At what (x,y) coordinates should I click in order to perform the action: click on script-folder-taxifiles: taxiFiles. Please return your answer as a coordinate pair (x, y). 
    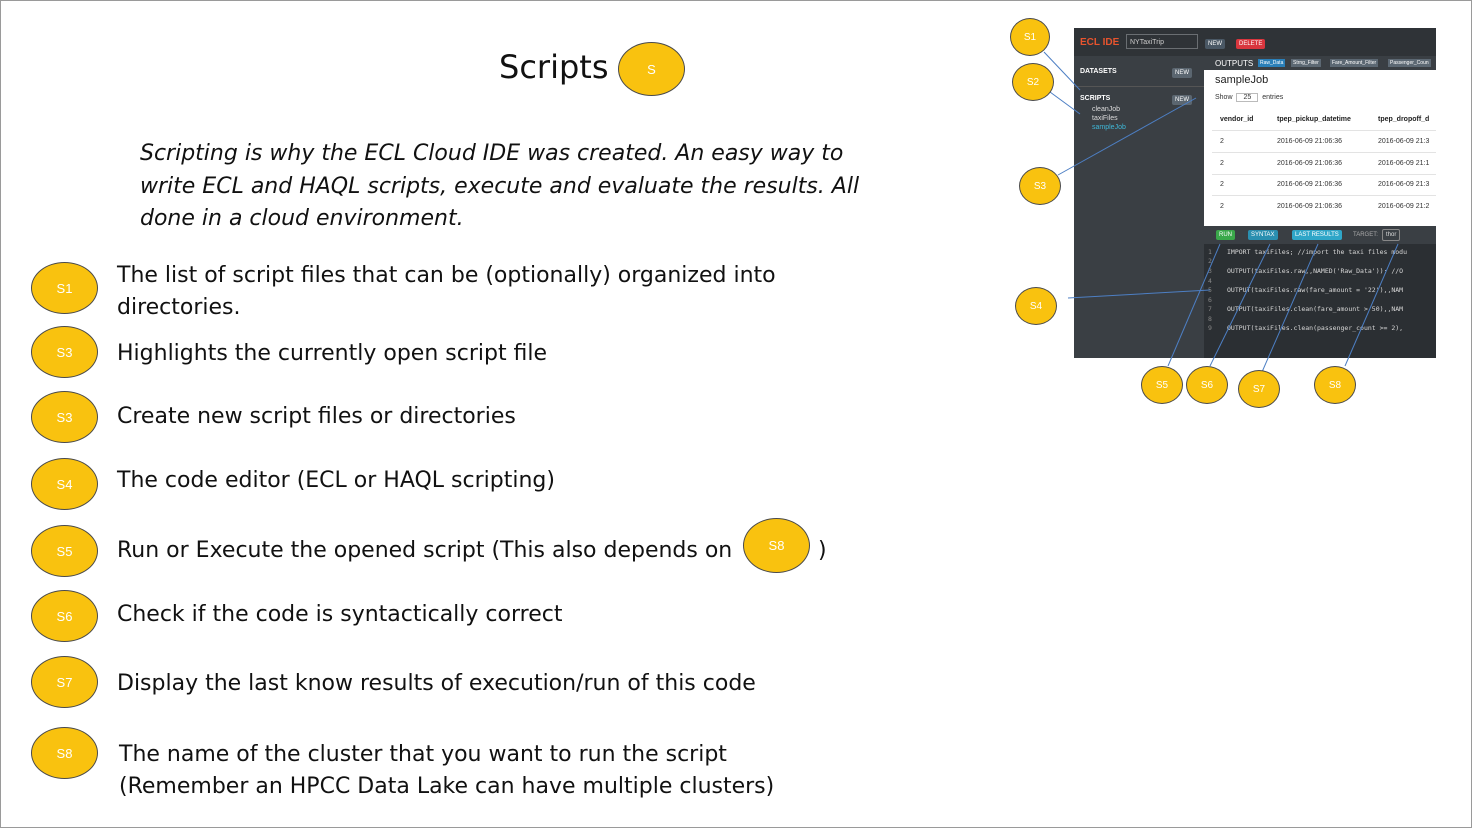
    Looking at the image, I should click on (1105, 118).